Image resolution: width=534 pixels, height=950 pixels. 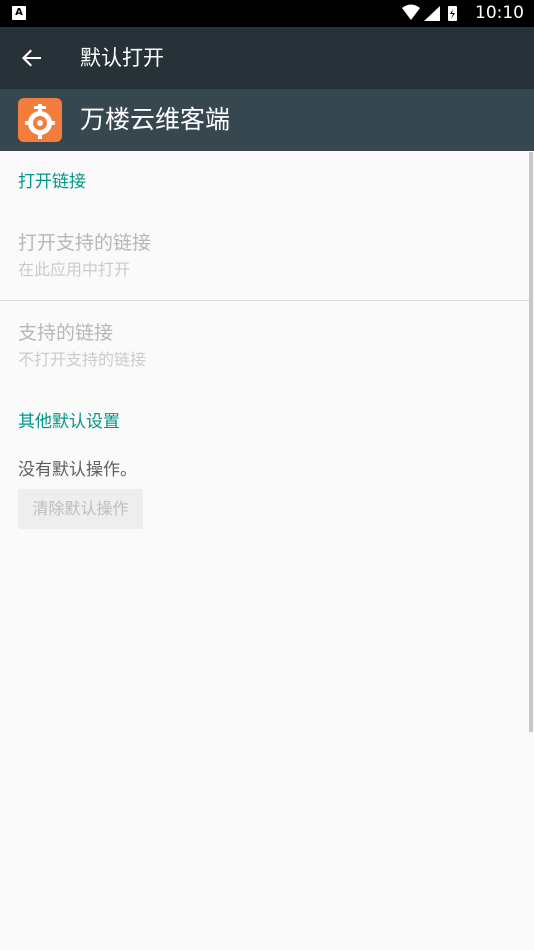 I want to click on app-logo-icon, so click(x=40, y=120).